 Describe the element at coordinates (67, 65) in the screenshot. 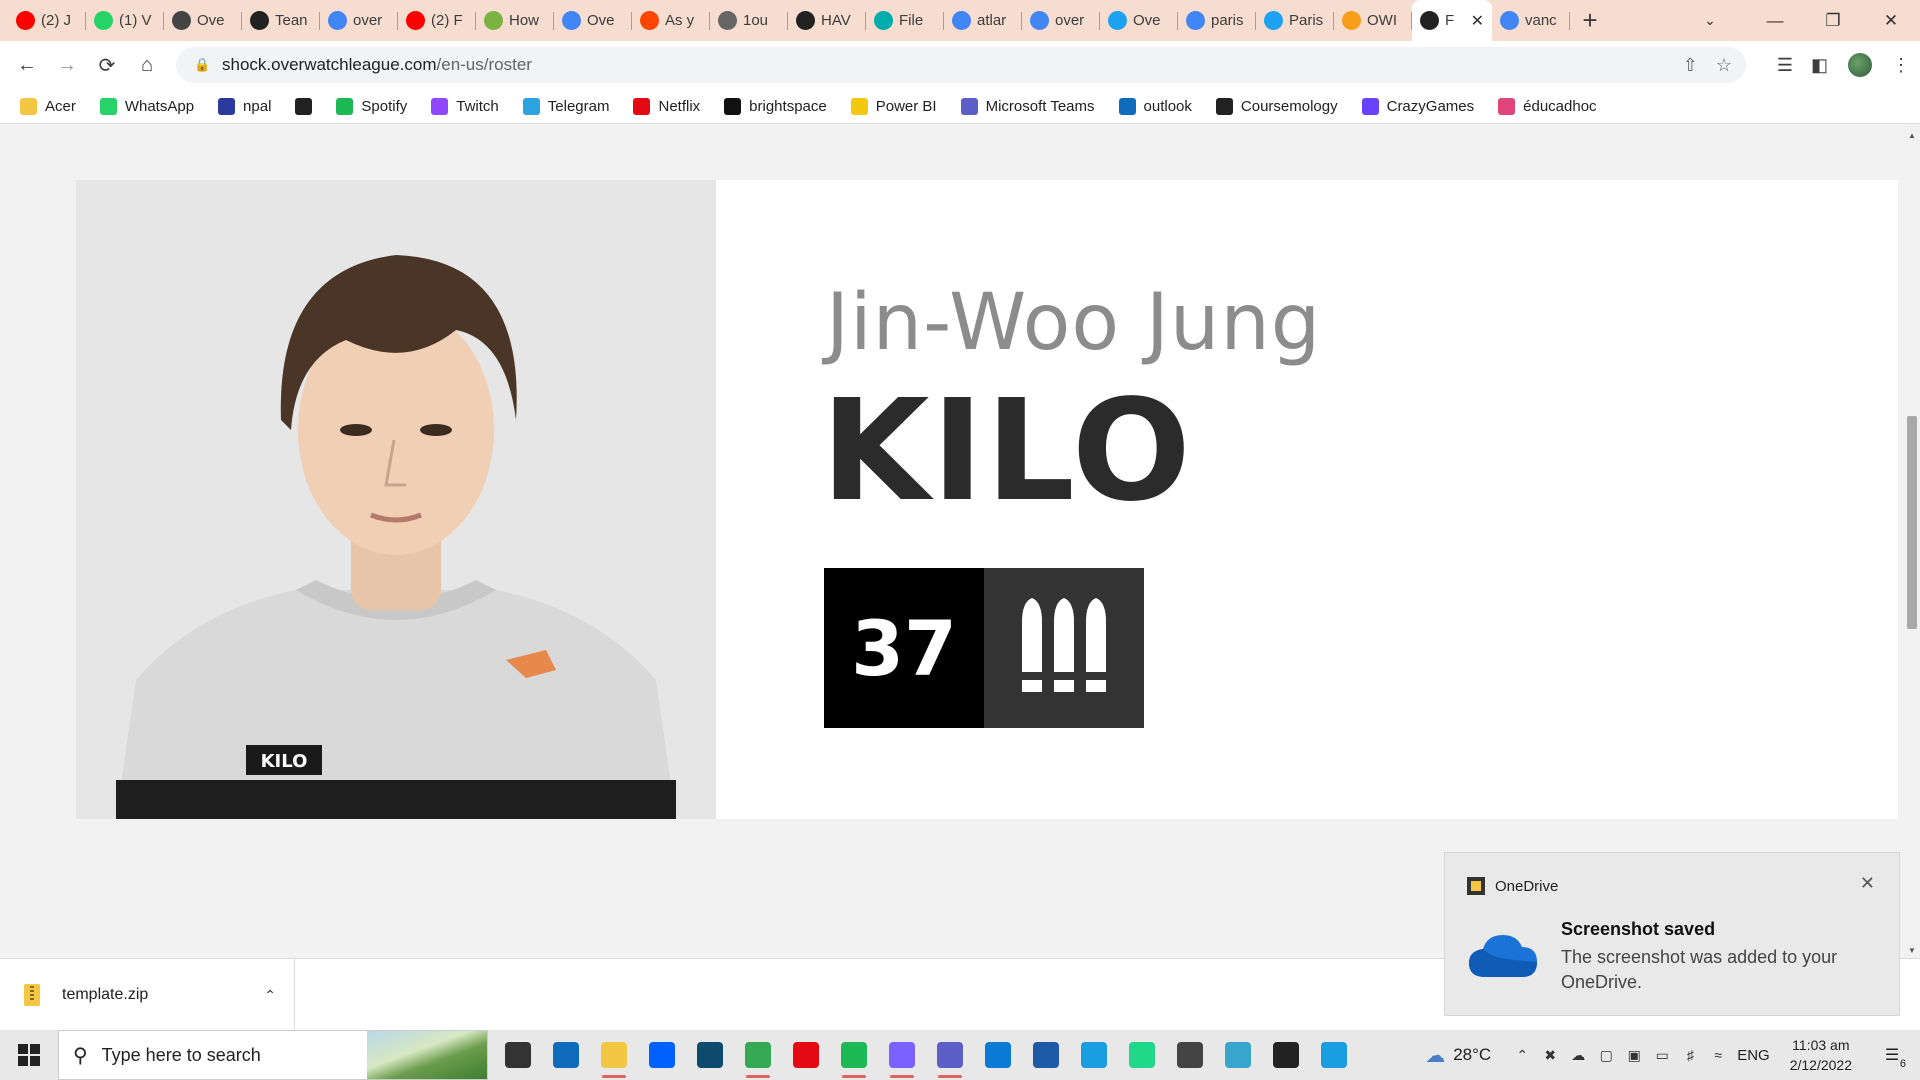

I see `forward-button: →` at that location.